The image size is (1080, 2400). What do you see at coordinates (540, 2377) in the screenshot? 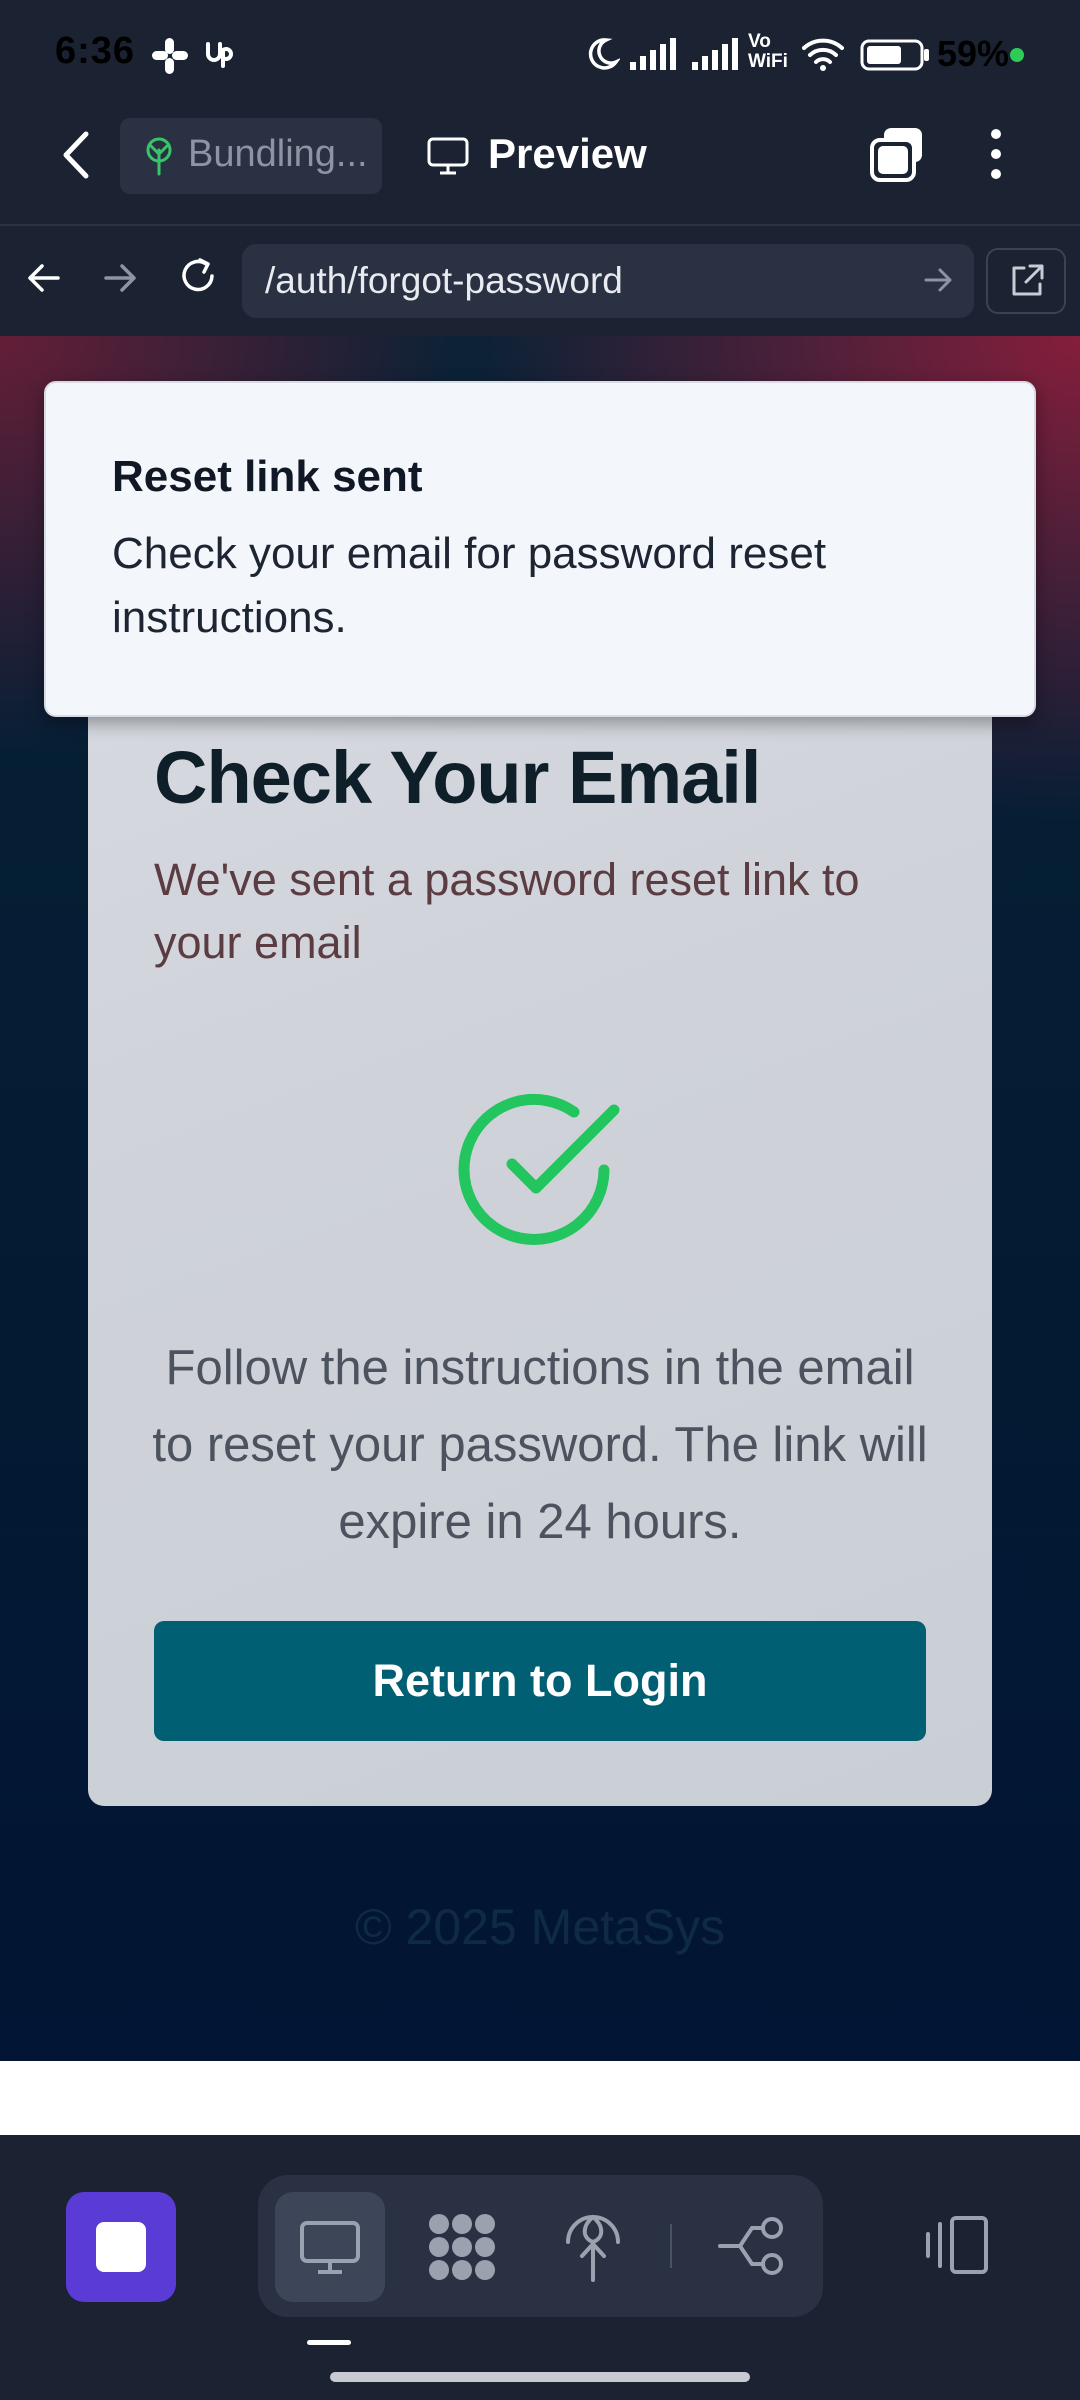
I see `gesture-home-bar` at bounding box center [540, 2377].